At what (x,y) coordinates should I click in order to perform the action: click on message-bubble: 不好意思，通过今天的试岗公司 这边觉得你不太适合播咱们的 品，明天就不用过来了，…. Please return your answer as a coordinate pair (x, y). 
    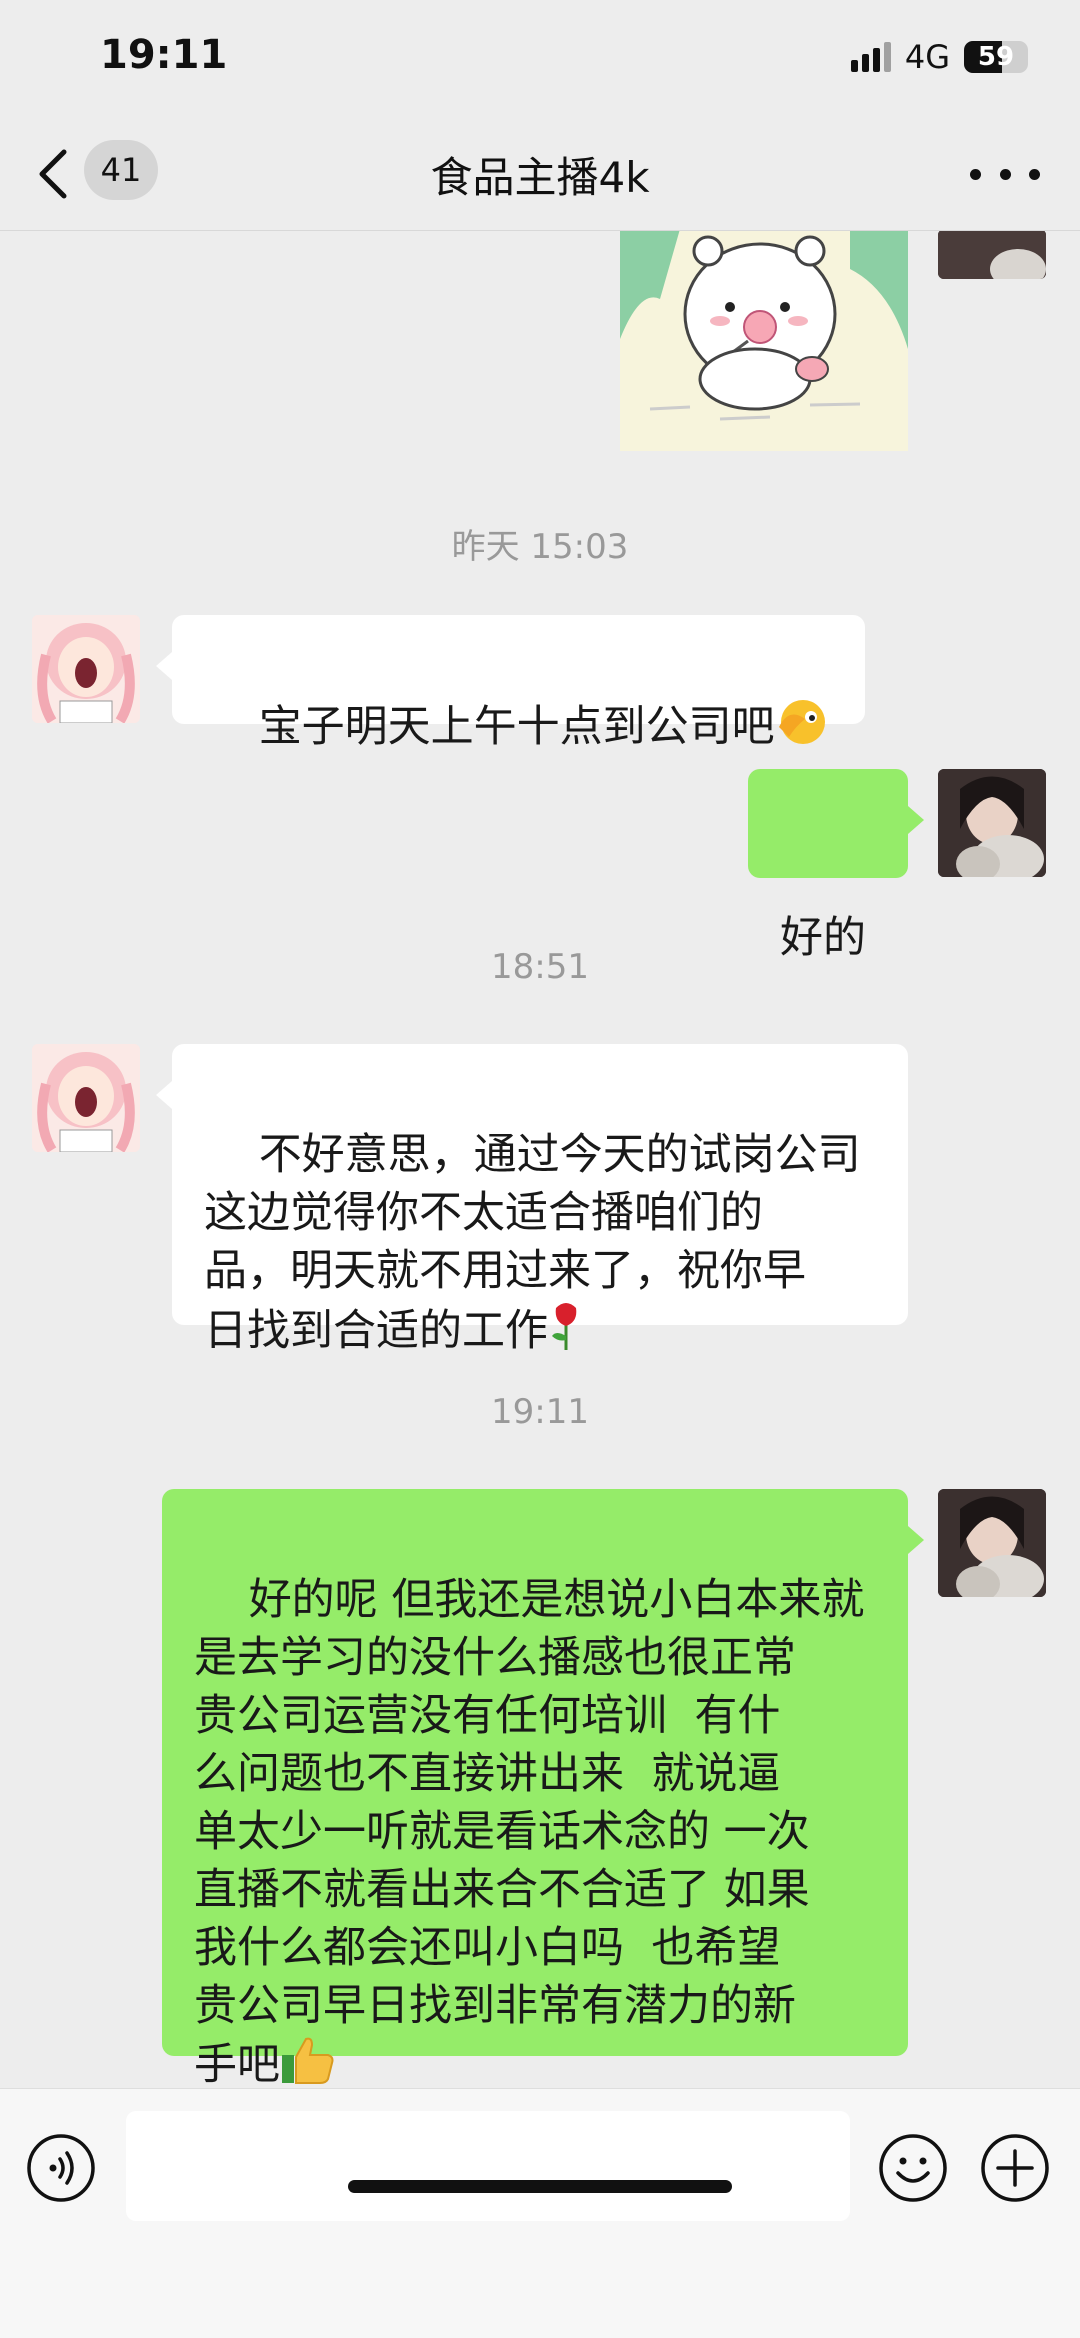
    Looking at the image, I should click on (540, 1200).